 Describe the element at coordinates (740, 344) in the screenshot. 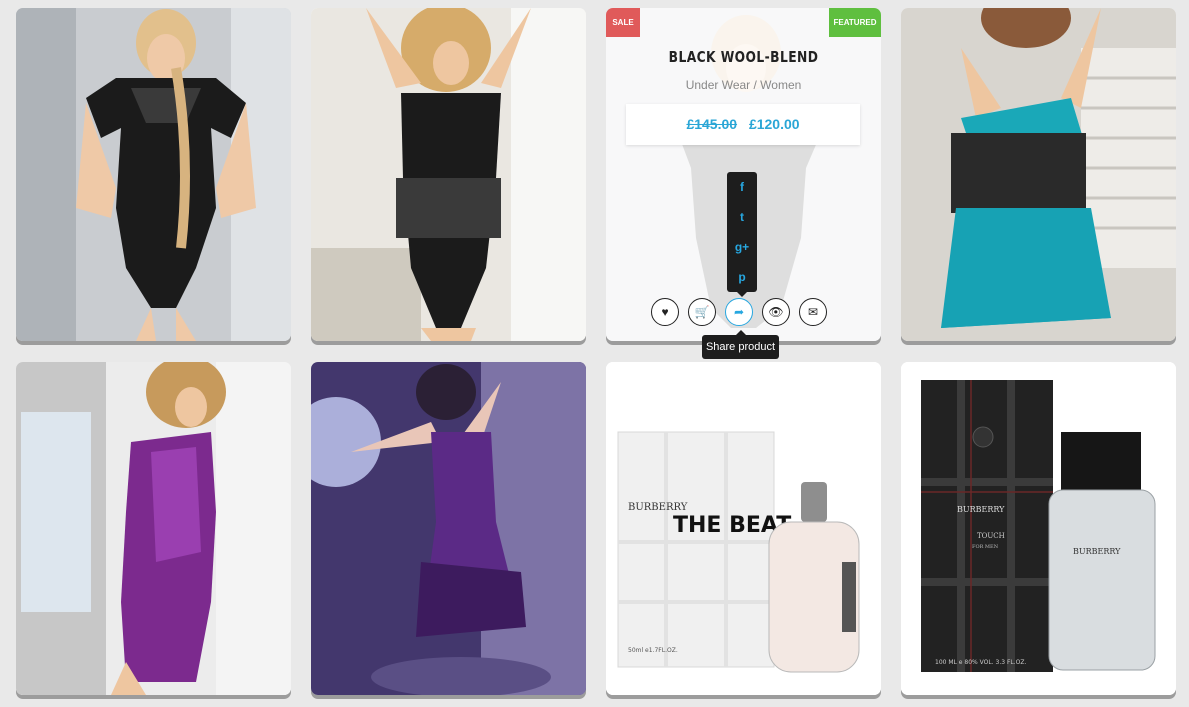

I see `share-tooltip: Share product` at that location.